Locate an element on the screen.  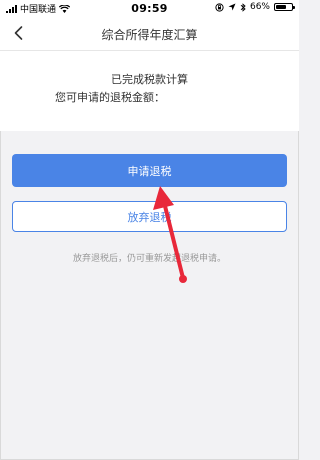
page-title: 综合所得年度汇算 is located at coordinates (149, 35).